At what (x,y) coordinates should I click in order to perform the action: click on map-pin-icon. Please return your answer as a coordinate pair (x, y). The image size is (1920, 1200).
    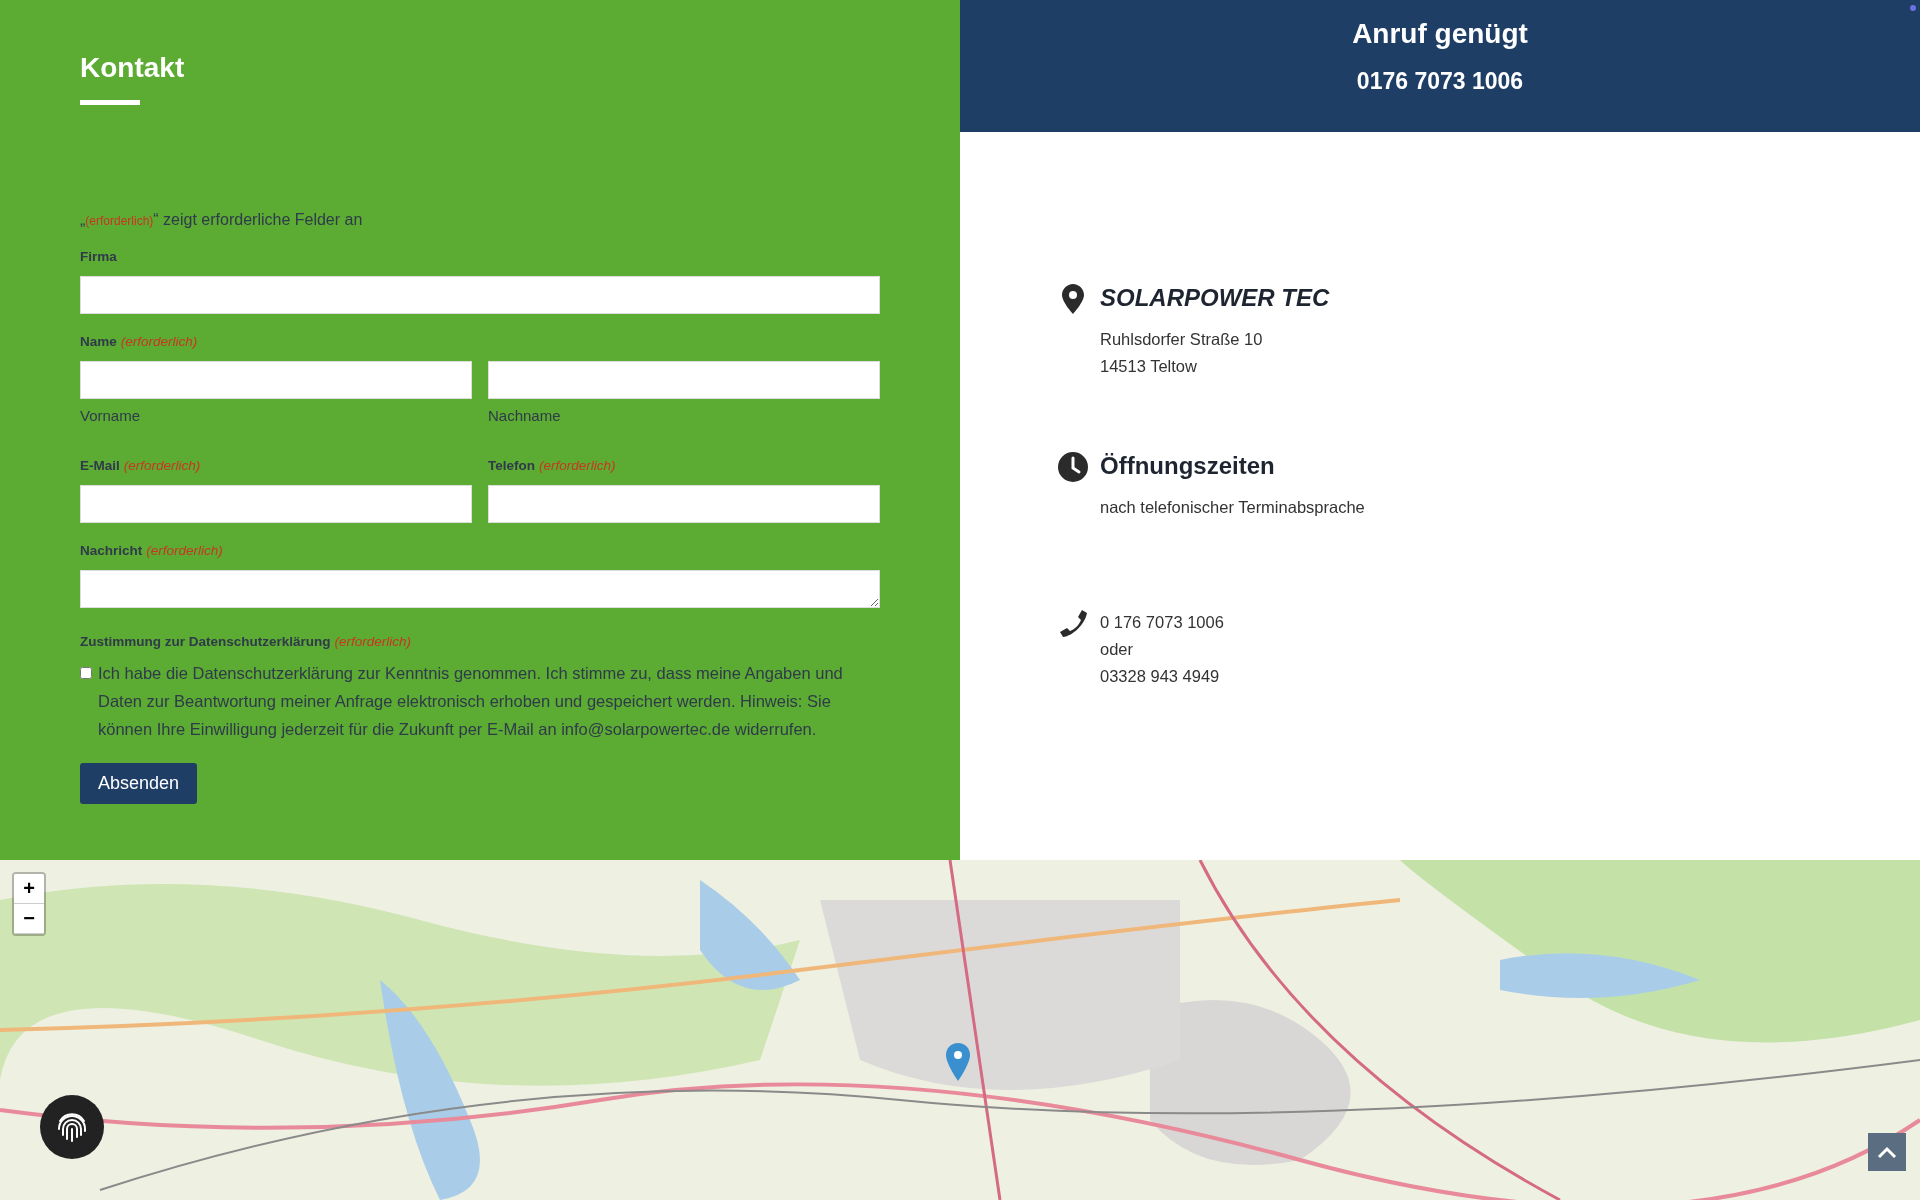
    Looking at the image, I should click on (958, 1062).